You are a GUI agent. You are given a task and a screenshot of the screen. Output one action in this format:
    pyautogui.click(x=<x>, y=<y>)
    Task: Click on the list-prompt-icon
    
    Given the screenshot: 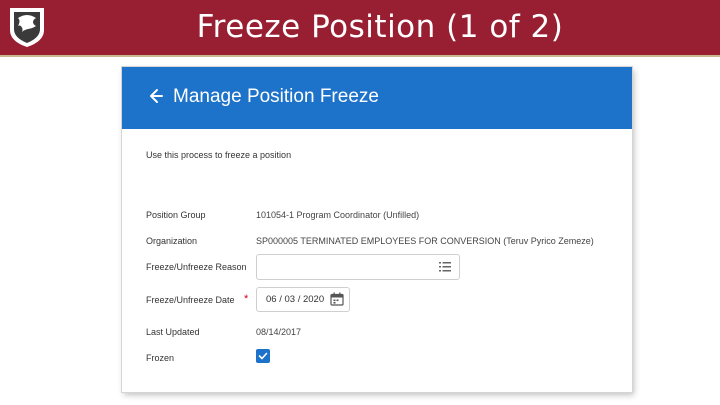 What is the action you would take?
    pyautogui.click(x=445, y=267)
    